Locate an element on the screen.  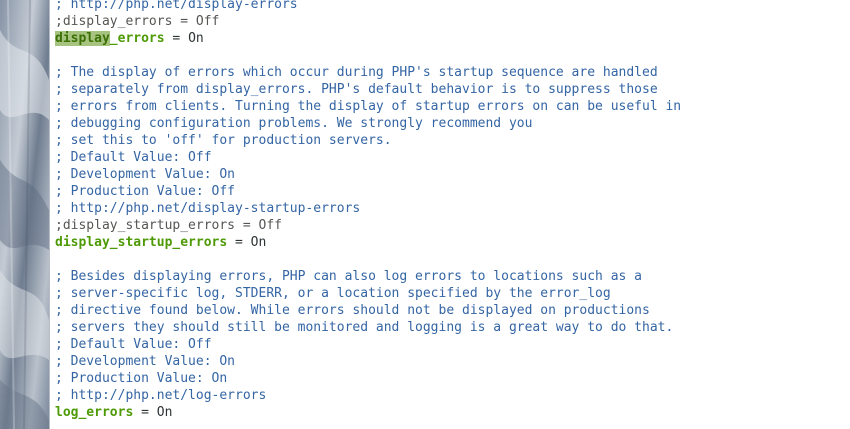
wallpaper-image is located at coordinates (24, 214).